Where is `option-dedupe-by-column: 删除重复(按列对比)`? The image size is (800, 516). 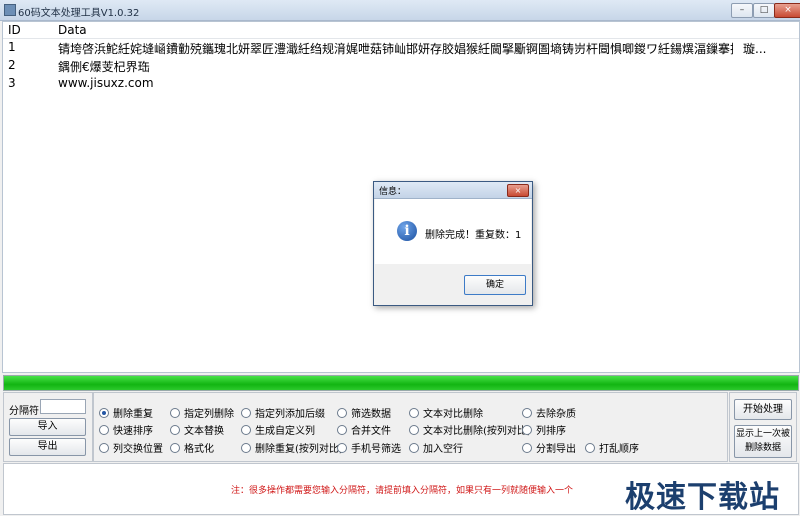
option-dedupe-by-column: 删除重复(按列对比) is located at coordinates (292, 447).